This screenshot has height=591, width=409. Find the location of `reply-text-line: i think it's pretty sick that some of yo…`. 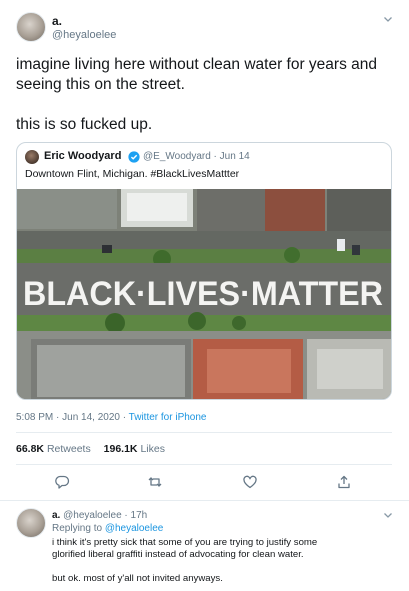

reply-text-line: i think it's pretty sick that some of yo… is located at coordinates (185, 542).